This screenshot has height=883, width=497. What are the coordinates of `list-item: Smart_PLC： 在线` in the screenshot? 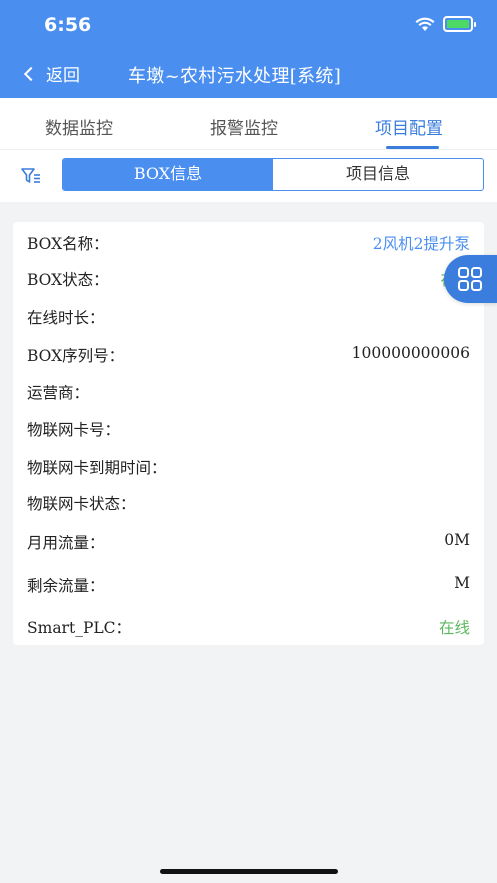 It's located at (248, 626).